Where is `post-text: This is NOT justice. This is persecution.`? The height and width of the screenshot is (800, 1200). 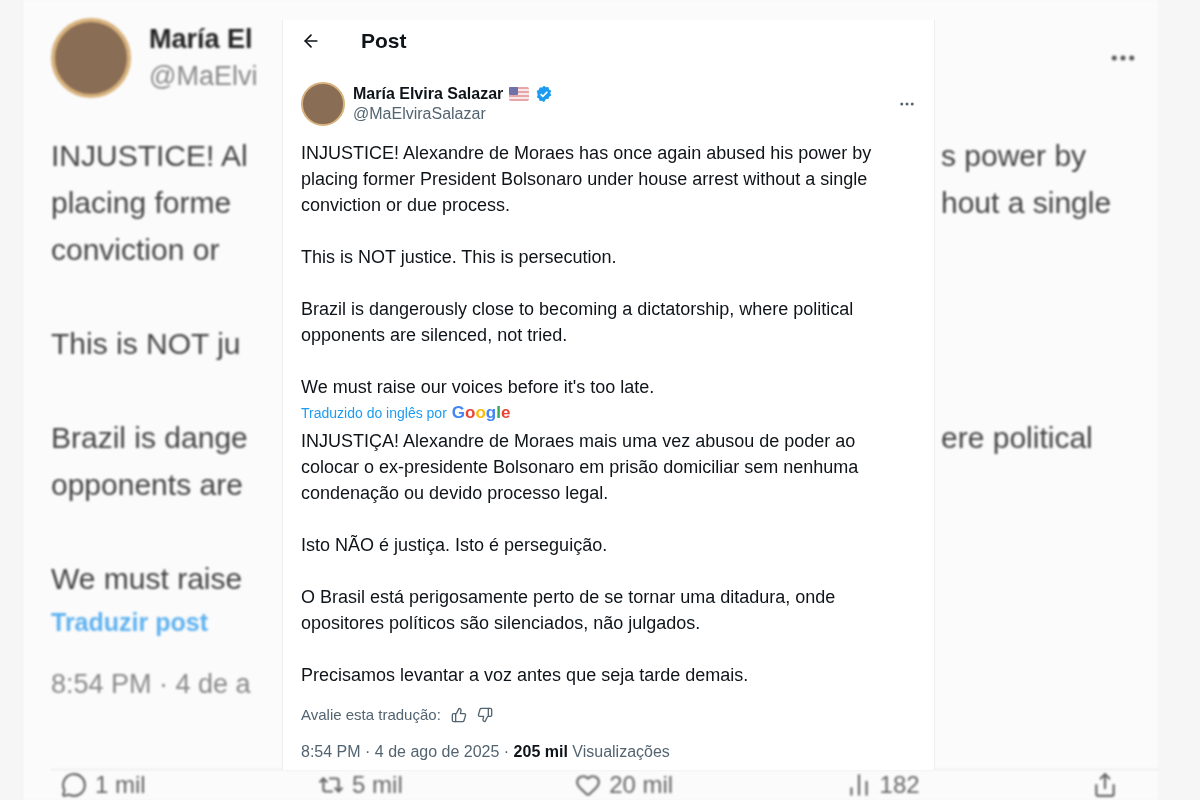
post-text: This is NOT justice. This is persecution. is located at coordinates (459, 257).